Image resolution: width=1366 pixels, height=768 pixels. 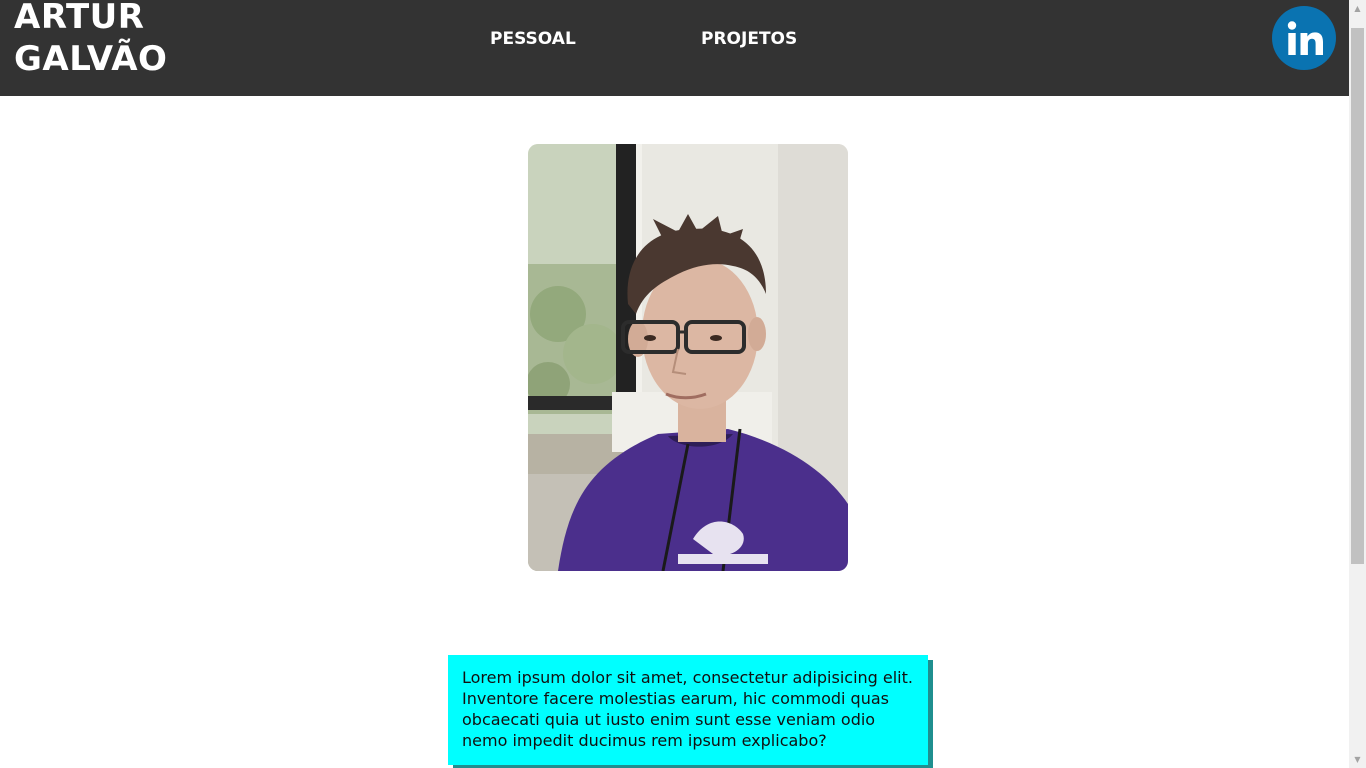 I want to click on nav-link-pessoal: PESSOAL, so click(x=533, y=39).